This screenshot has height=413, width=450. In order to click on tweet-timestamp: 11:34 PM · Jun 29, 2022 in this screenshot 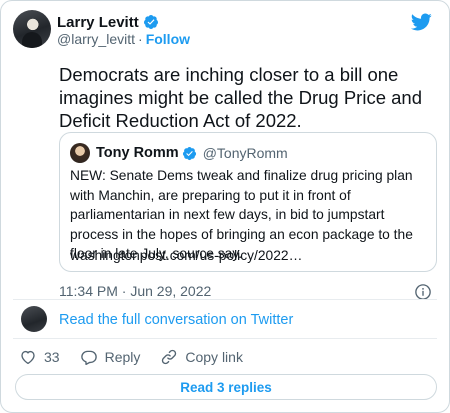, I will do `click(135, 291)`.